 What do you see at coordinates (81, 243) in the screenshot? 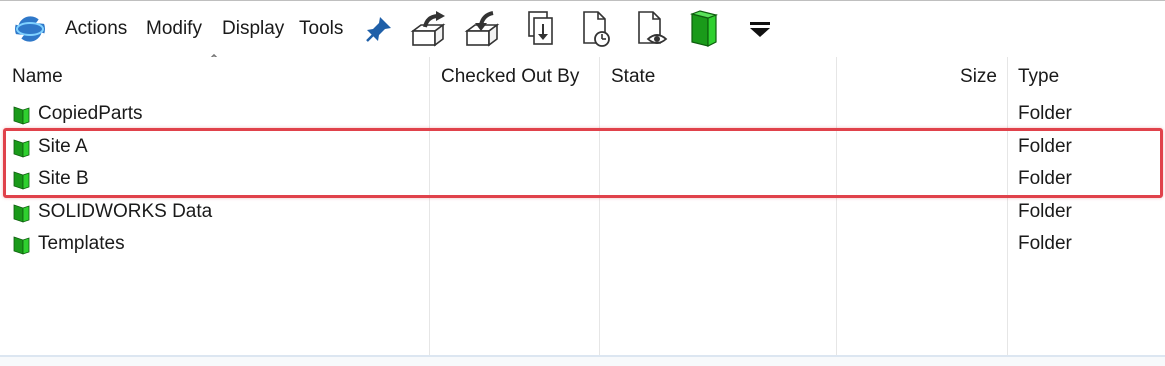
I see `row-name: Templates` at bounding box center [81, 243].